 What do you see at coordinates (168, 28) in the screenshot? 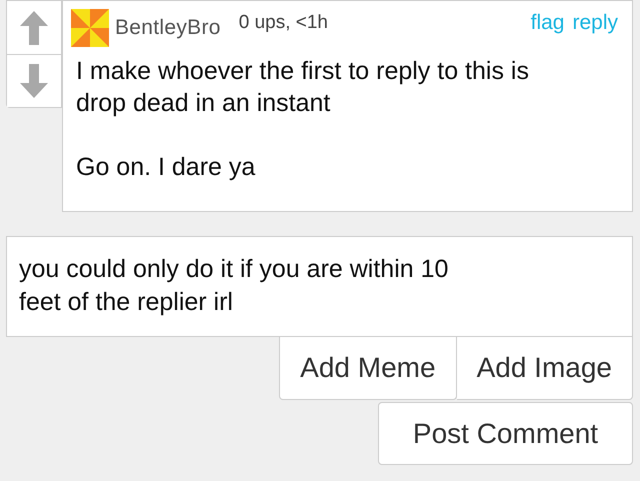
I see `username: BentleyBro` at bounding box center [168, 28].